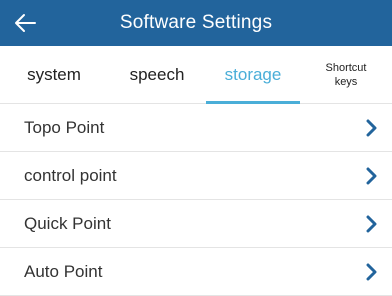  I want to click on page-title: Software Settings, so click(196, 22).